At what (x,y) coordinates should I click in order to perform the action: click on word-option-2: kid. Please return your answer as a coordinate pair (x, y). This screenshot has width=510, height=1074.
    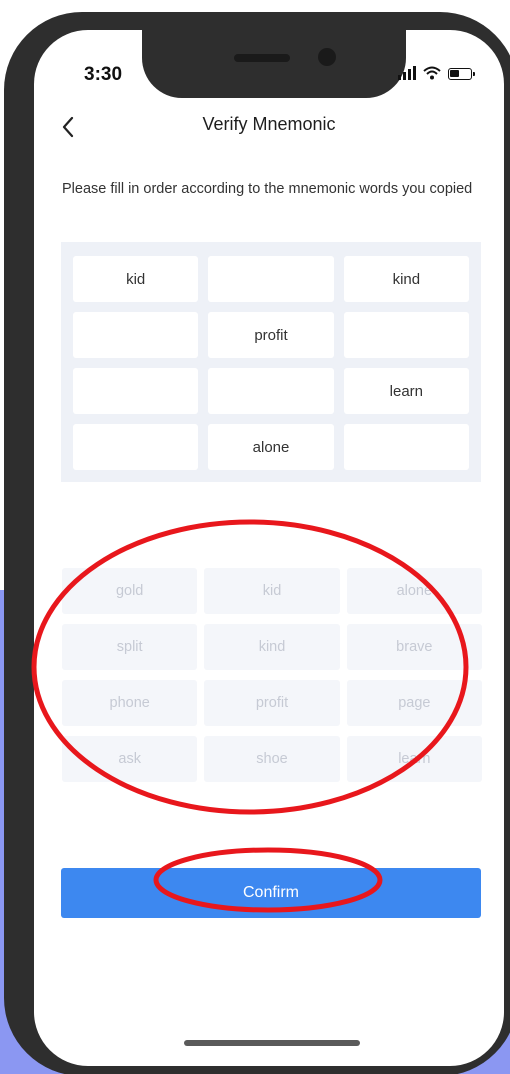
    Looking at the image, I should click on (272, 591).